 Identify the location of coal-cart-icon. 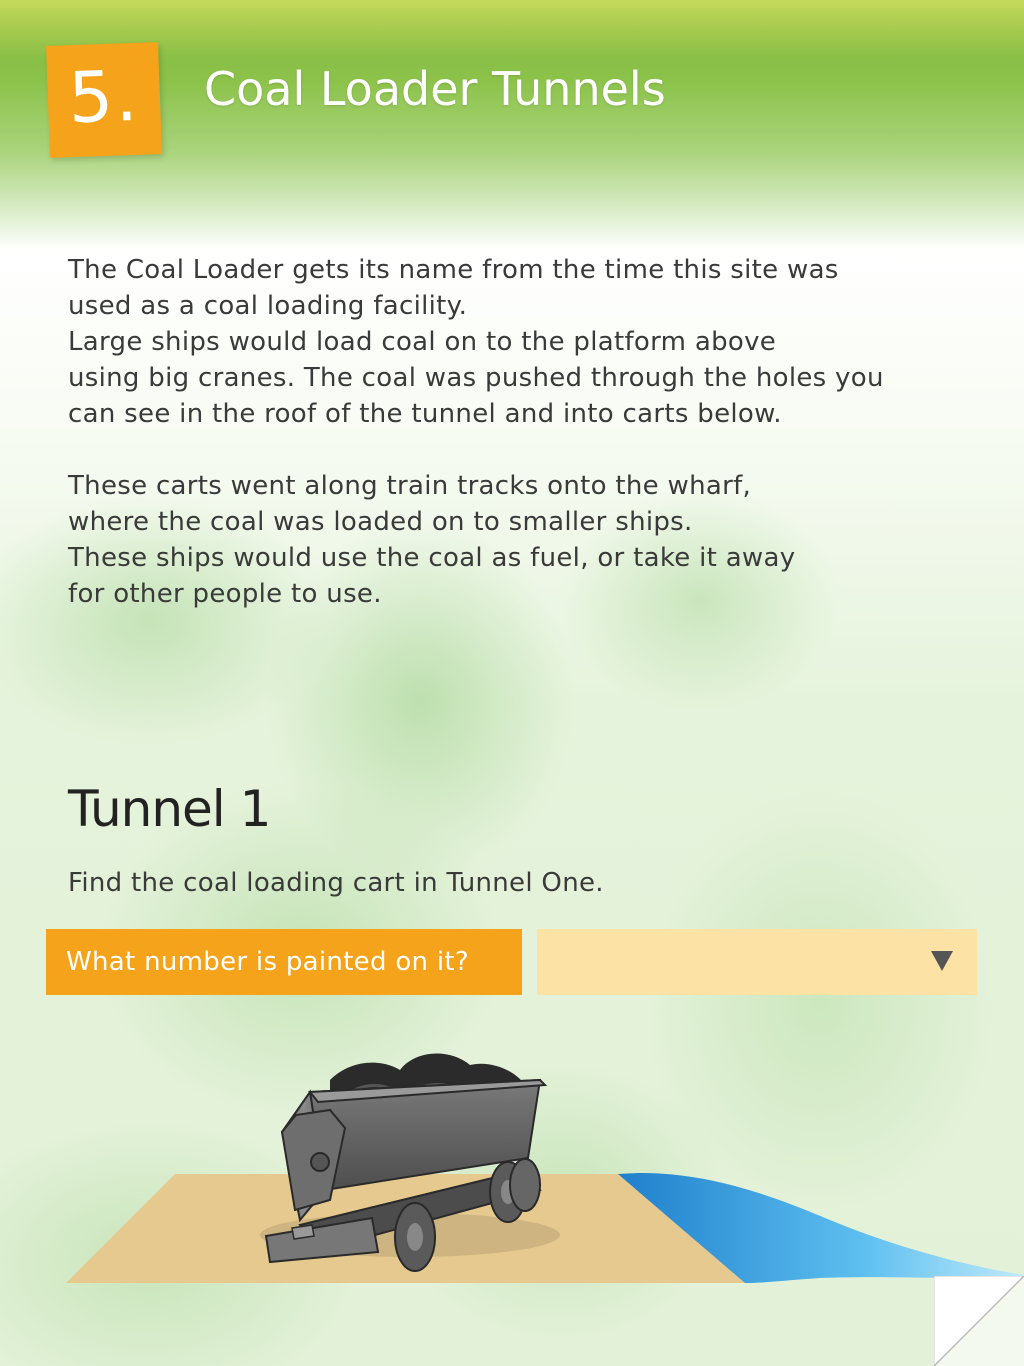
(410, 1162).